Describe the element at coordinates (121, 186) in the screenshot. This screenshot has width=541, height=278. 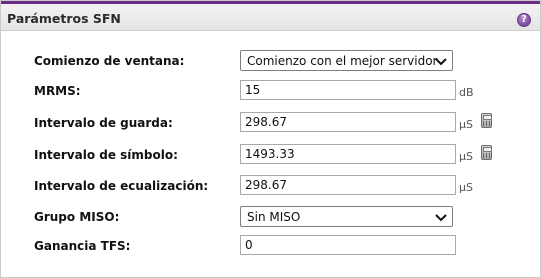
I see `equalization-interval-label: Intervalo de ecualización:` at that location.